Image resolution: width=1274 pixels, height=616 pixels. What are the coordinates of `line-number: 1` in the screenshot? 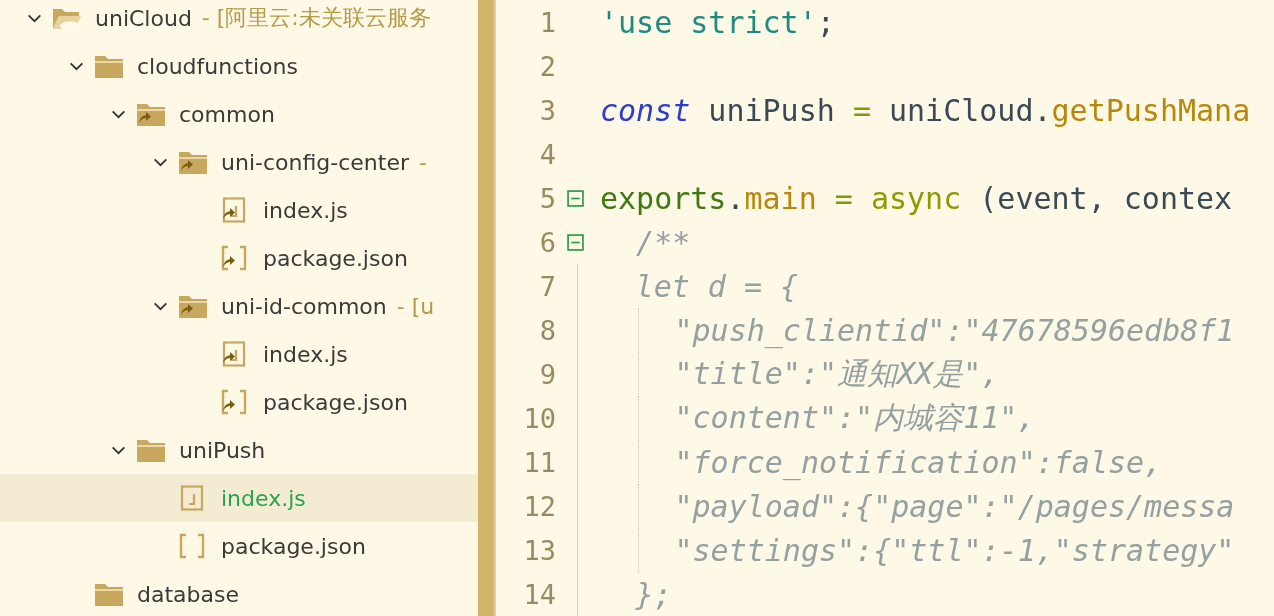 It's located at (547, 22).